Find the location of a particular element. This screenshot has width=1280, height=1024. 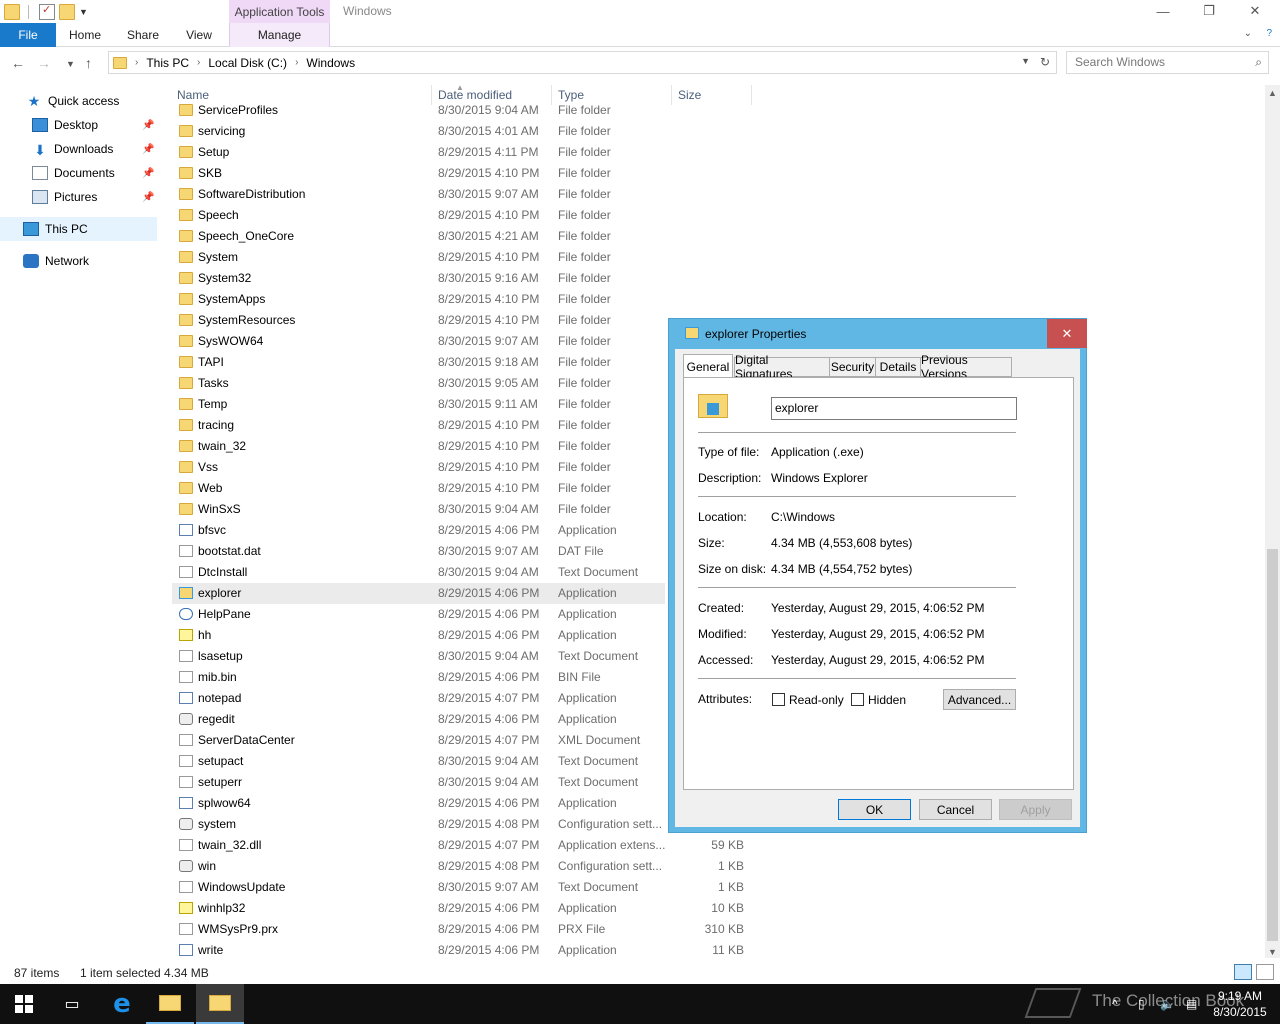

ok-button: OK is located at coordinates (874, 809).